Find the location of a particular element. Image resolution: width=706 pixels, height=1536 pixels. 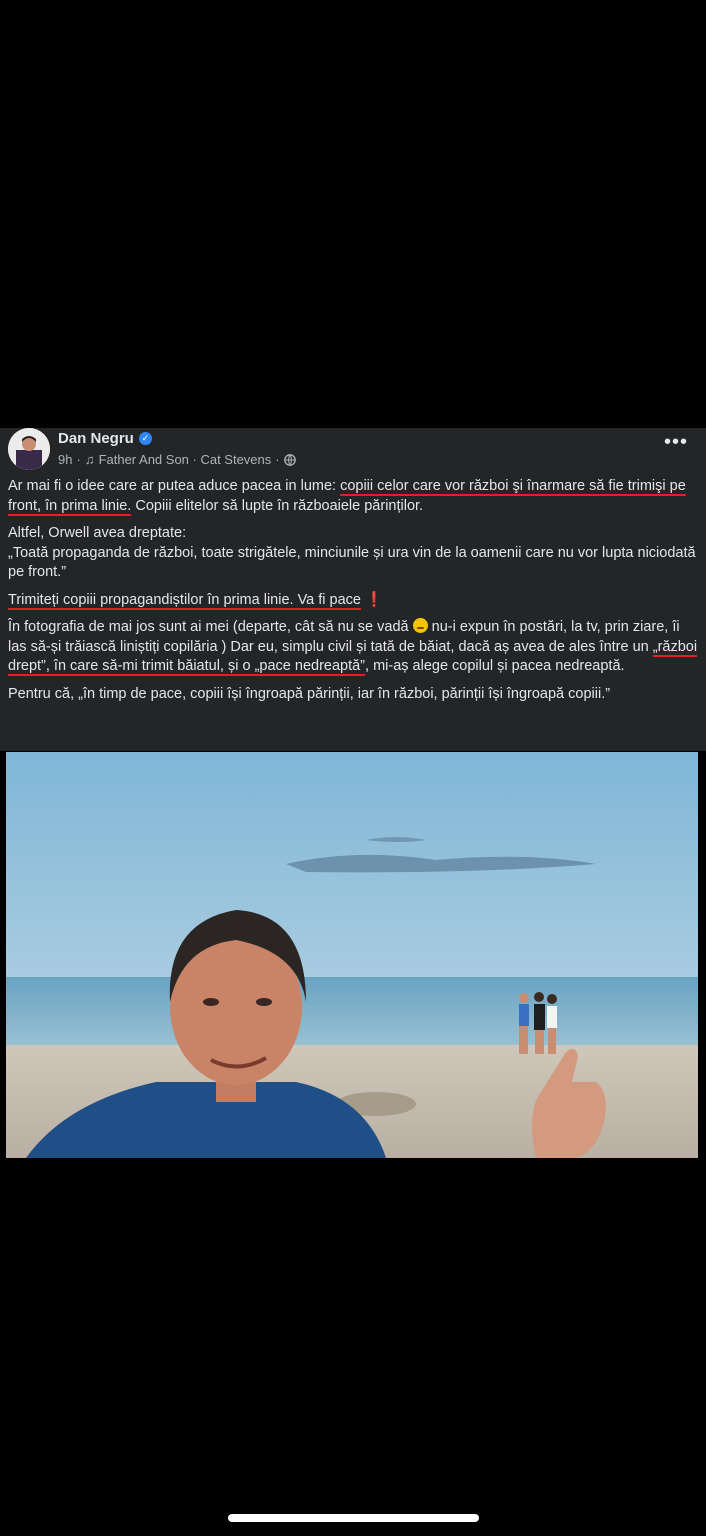

more-options-button: ••• is located at coordinates (676, 442).